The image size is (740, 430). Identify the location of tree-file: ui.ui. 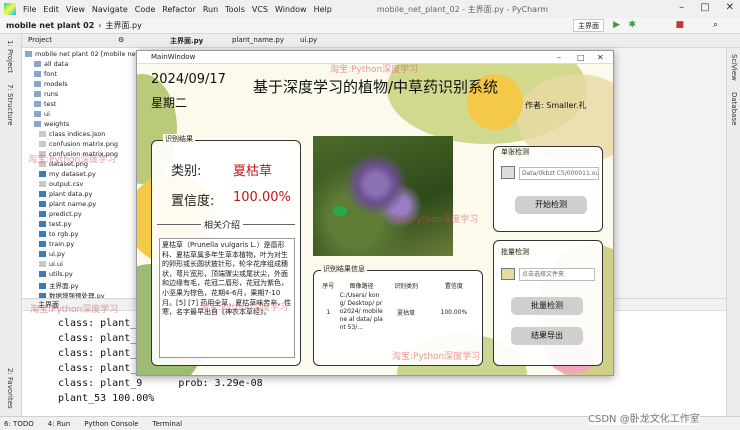
(51, 264).